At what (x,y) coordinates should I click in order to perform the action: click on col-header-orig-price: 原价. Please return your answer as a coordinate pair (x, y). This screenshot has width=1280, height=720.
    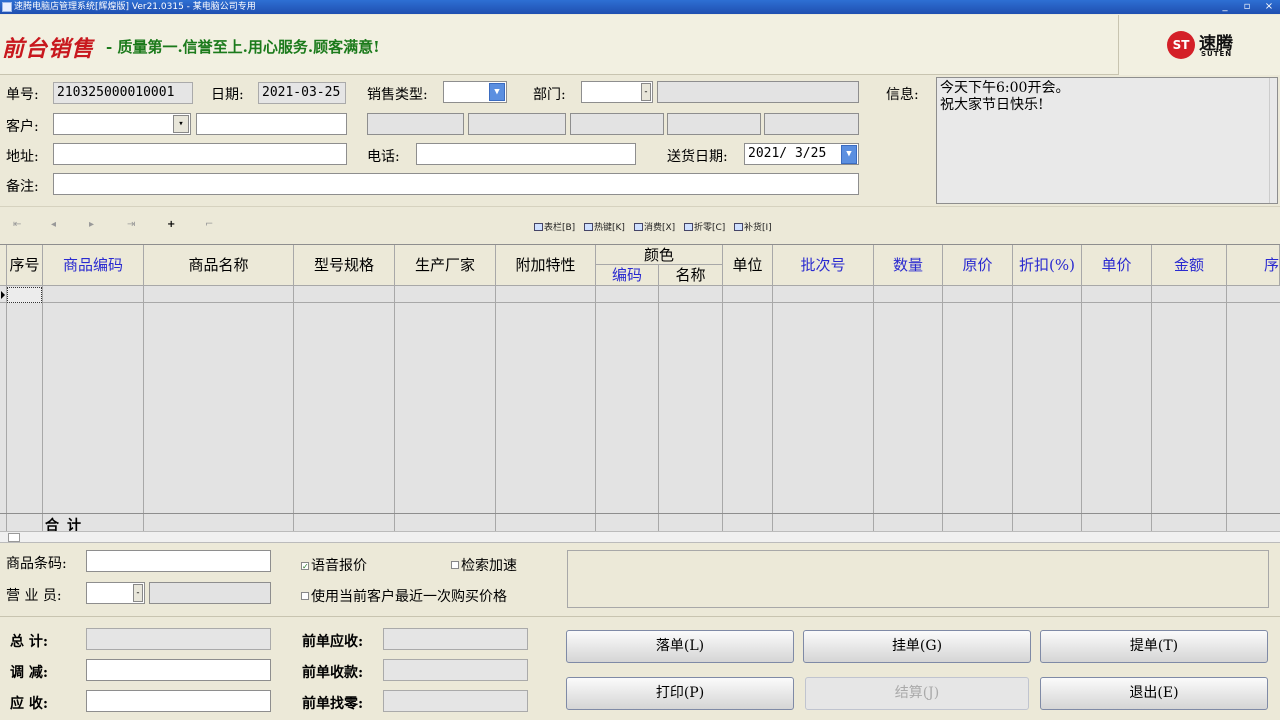
    Looking at the image, I should click on (978, 265).